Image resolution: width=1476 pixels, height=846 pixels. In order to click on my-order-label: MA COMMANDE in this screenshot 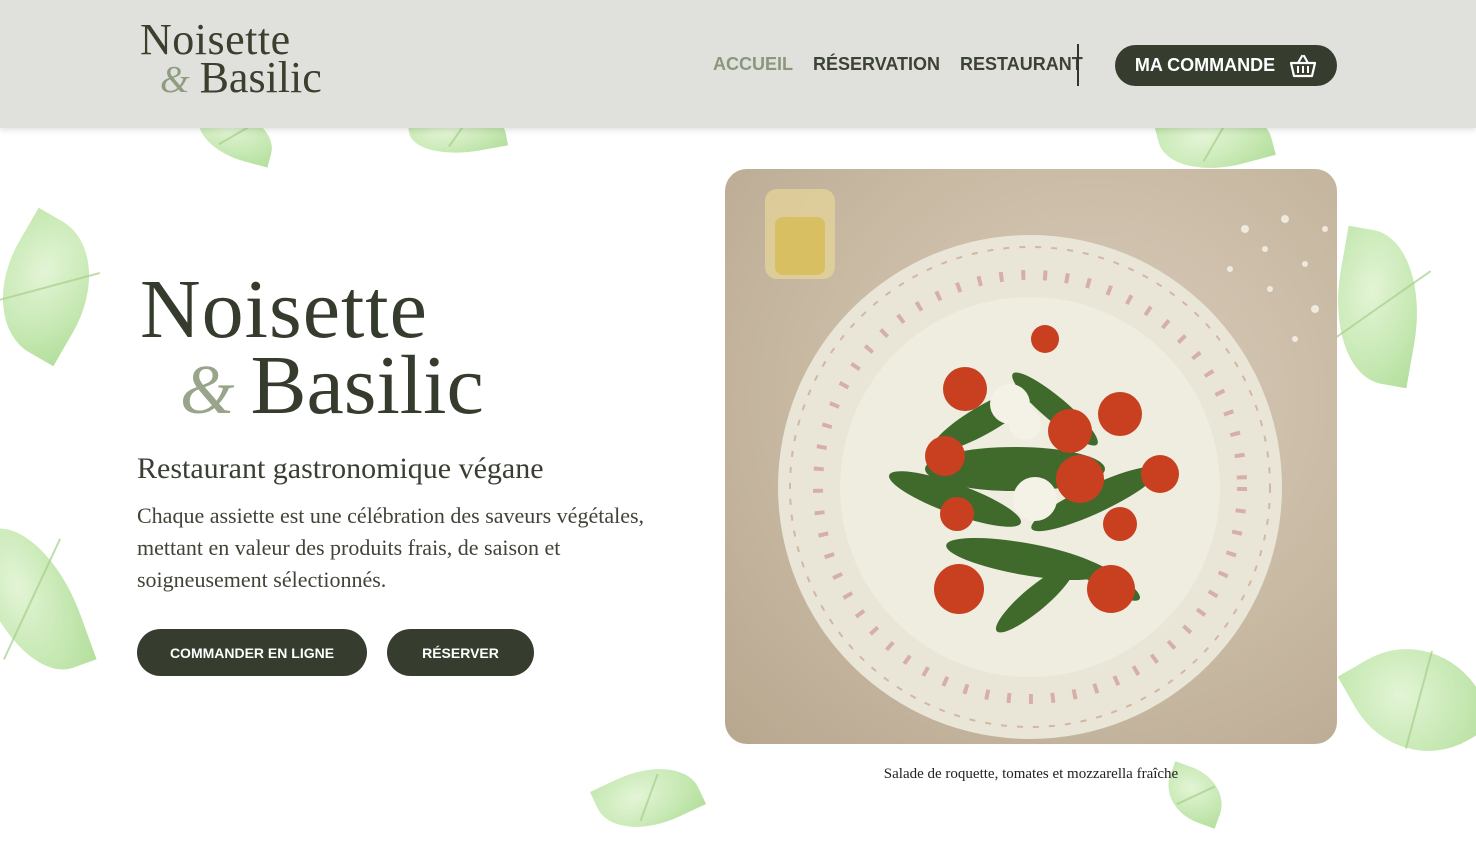, I will do `click(1205, 65)`.